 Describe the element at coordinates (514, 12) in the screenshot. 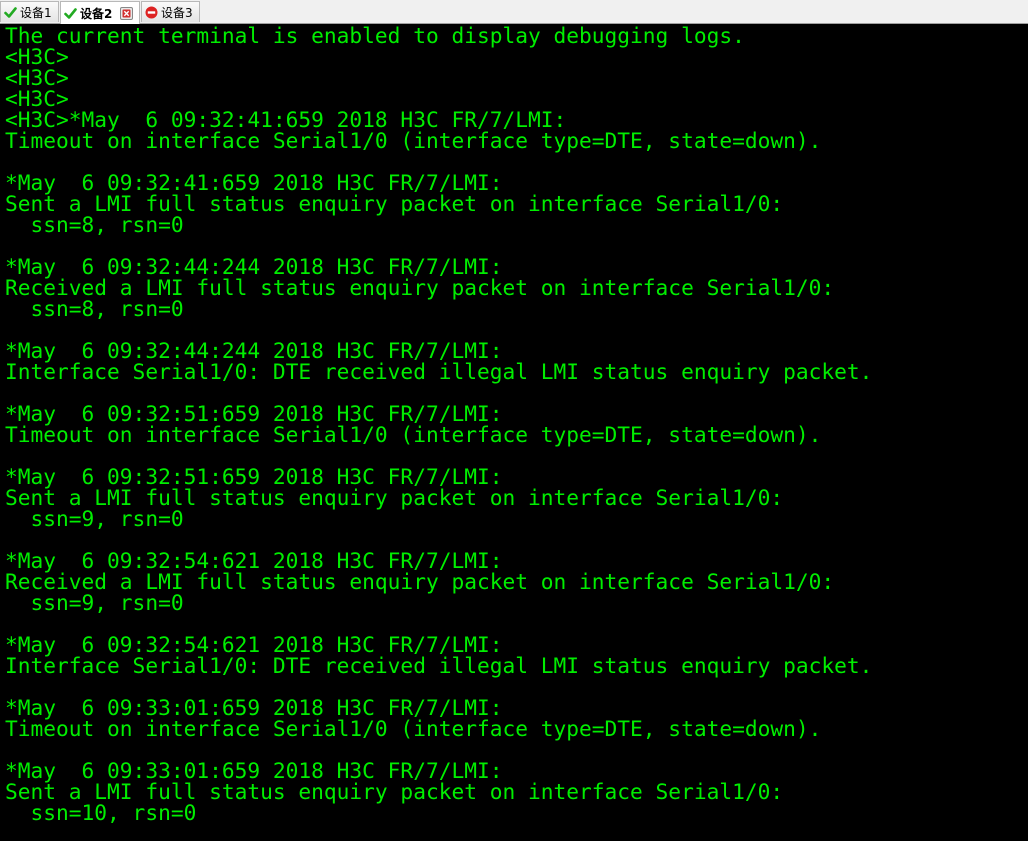

I see `device-tab-bar: 设备1 设备2 设备3` at that location.